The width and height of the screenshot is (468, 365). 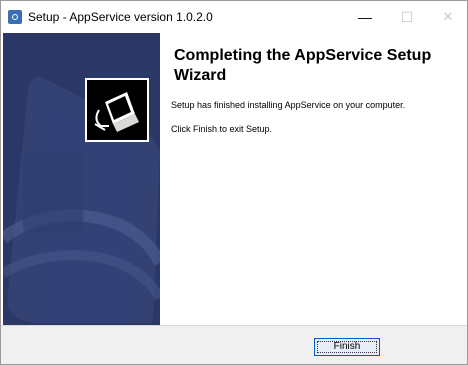 What do you see at coordinates (365, 17) in the screenshot?
I see `minimize-button: —` at bounding box center [365, 17].